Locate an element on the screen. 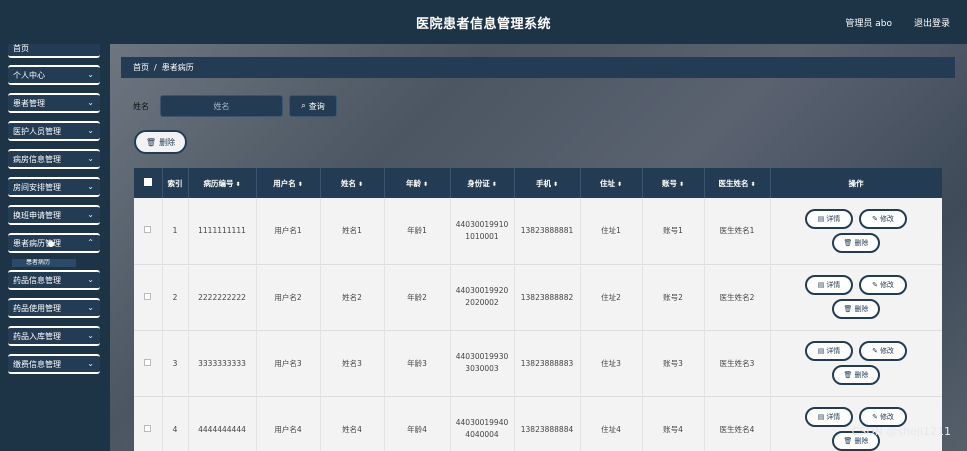  cell-account: 账号3 is located at coordinates (673, 363).